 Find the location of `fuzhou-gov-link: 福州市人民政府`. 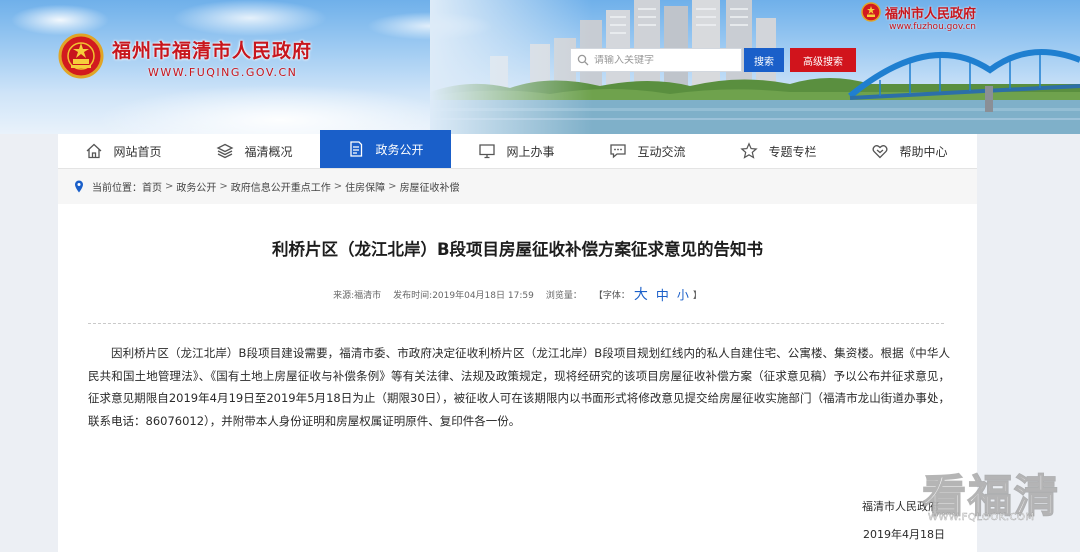

fuzhou-gov-link: 福州市人民政府 is located at coordinates (918, 12).